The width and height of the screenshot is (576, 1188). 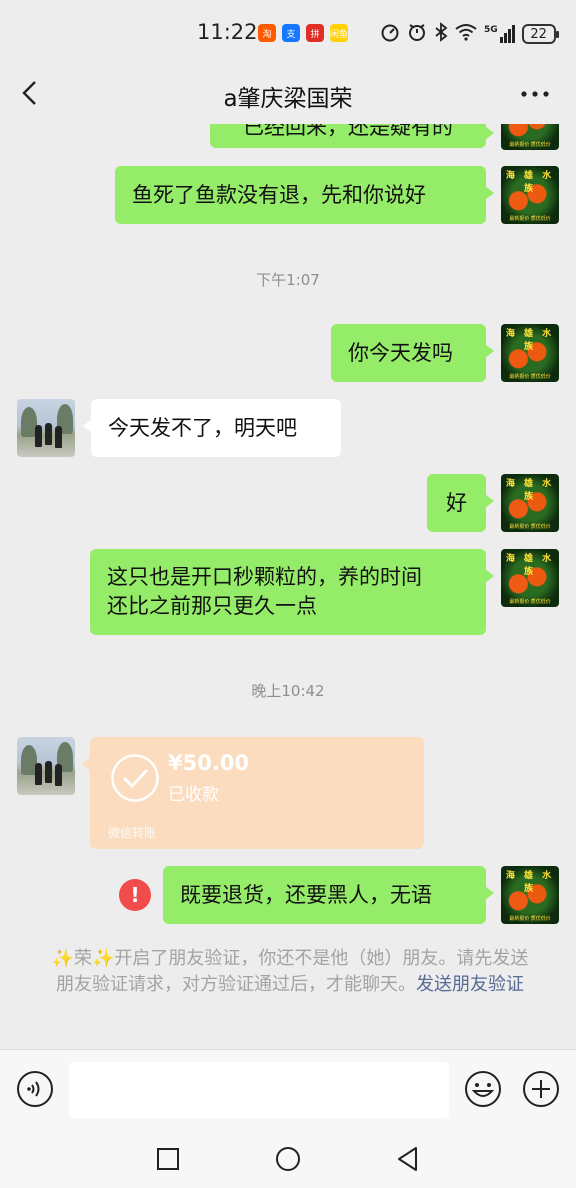 I want to click on transfer-source: 微信转账, so click(x=132, y=833).